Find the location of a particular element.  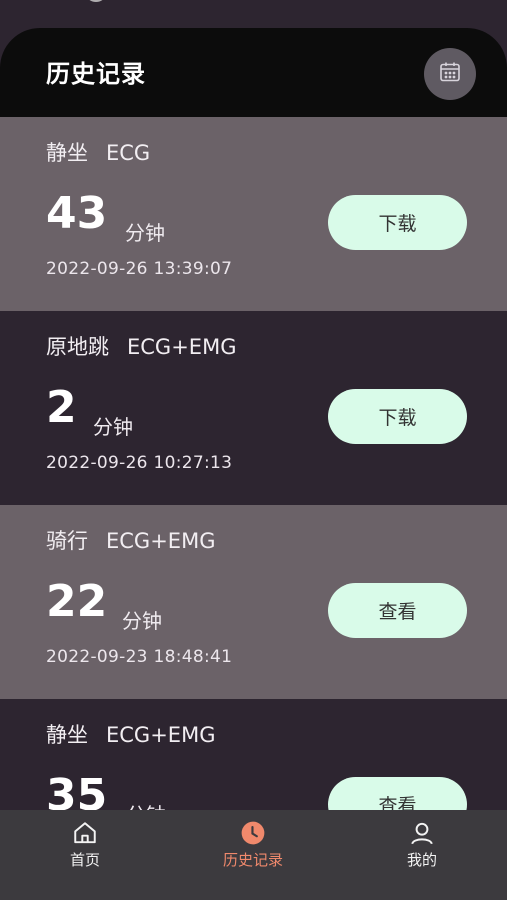

tab-profile: 我的 is located at coordinates (422, 845).